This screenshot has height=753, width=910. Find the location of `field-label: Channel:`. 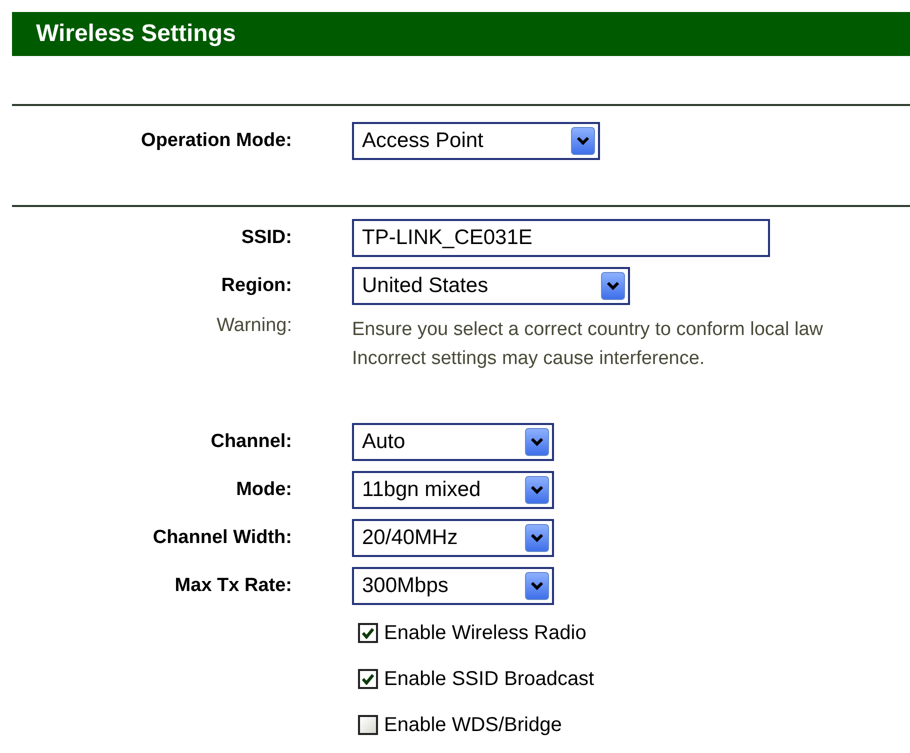

field-label: Channel: is located at coordinates (251, 442).